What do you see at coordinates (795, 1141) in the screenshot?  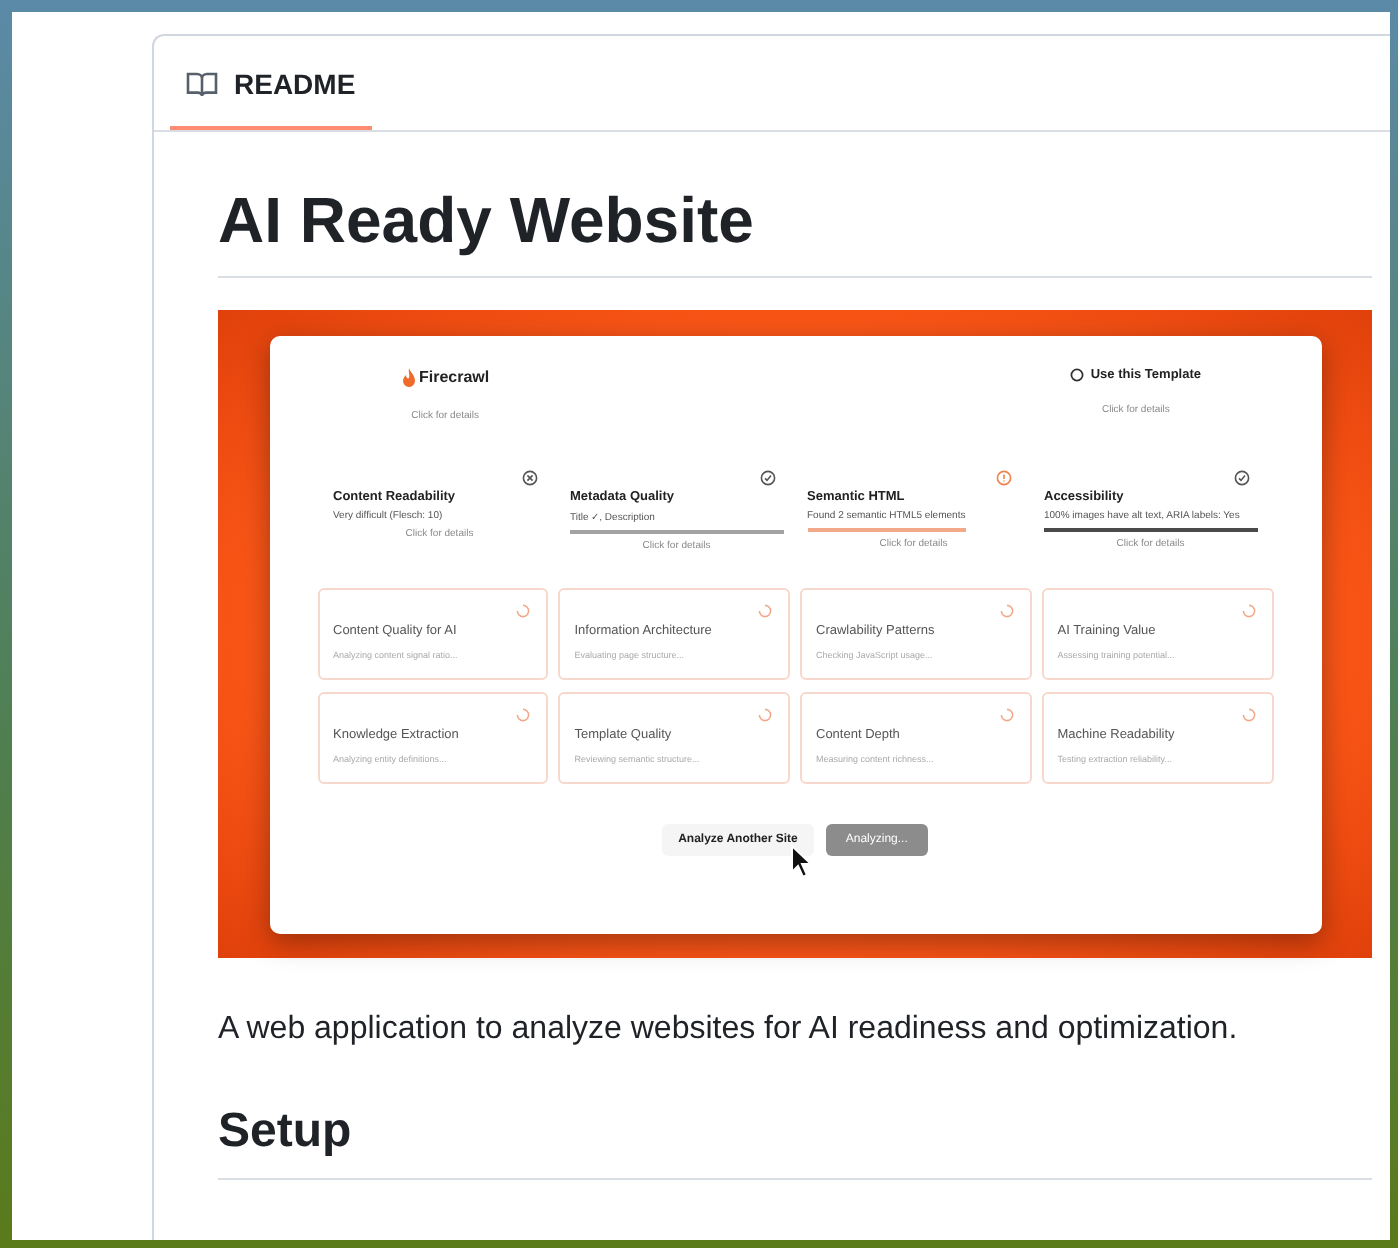 I see `section-heading: Setup` at bounding box center [795, 1141].